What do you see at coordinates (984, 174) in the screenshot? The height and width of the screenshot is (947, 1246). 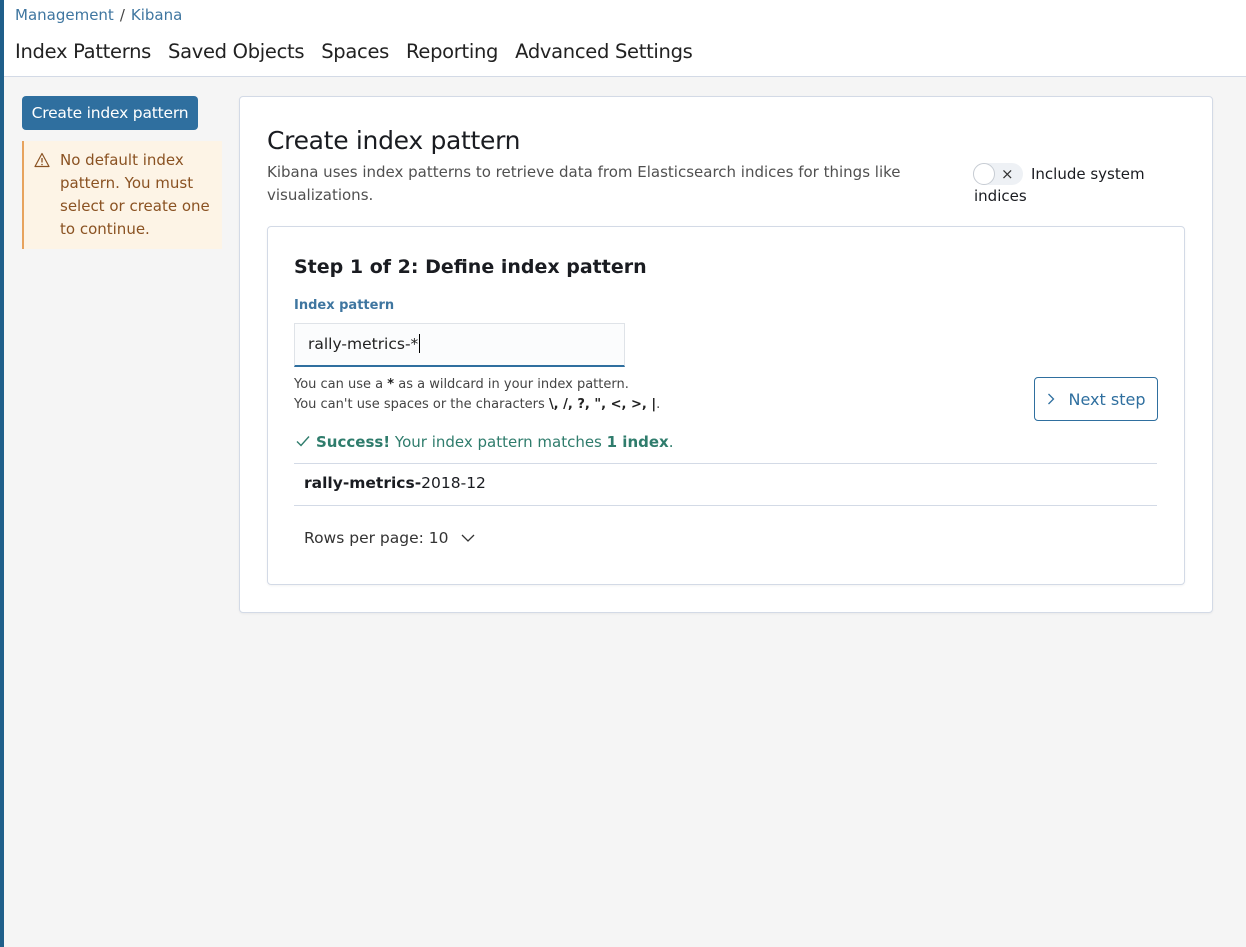 I see `toggle-knob` at bounding box center [984, 174].